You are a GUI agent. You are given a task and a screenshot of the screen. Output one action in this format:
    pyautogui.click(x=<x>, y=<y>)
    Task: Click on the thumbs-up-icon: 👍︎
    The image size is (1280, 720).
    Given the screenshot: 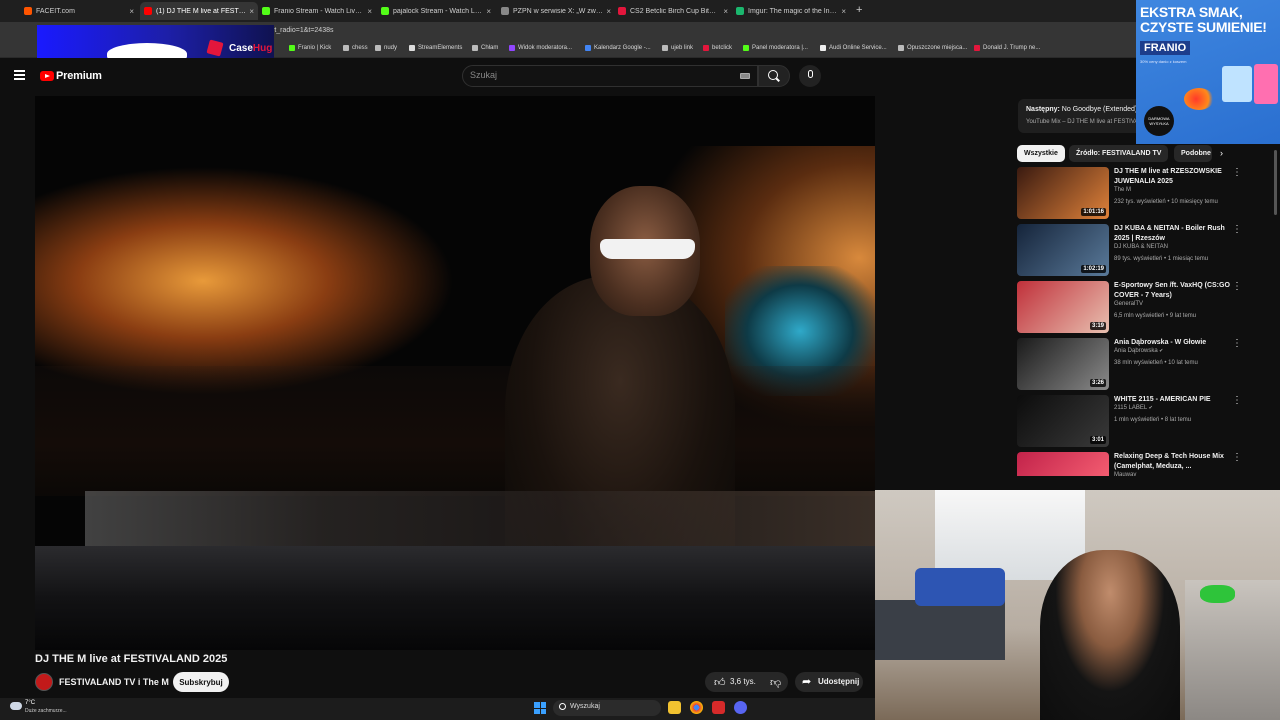 What is the action you would take?
    pyautogui.click(x=720, y=682)
    